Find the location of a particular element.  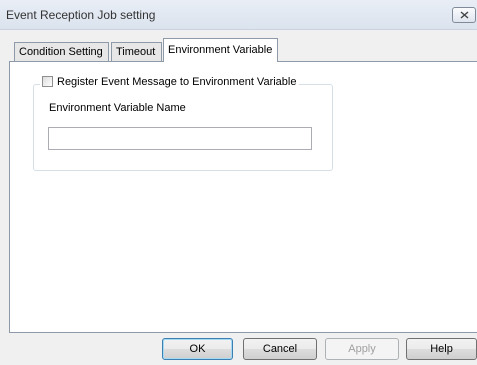

window-title: Event Reception Job setting is located at coordinates (81, 15).